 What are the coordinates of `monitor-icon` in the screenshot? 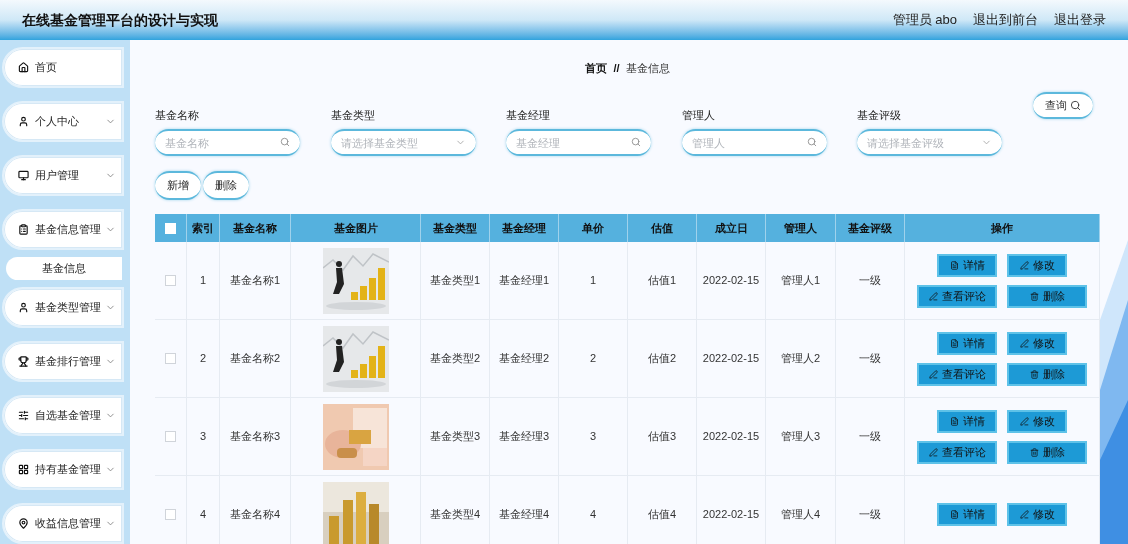 It's located at (23, 175).